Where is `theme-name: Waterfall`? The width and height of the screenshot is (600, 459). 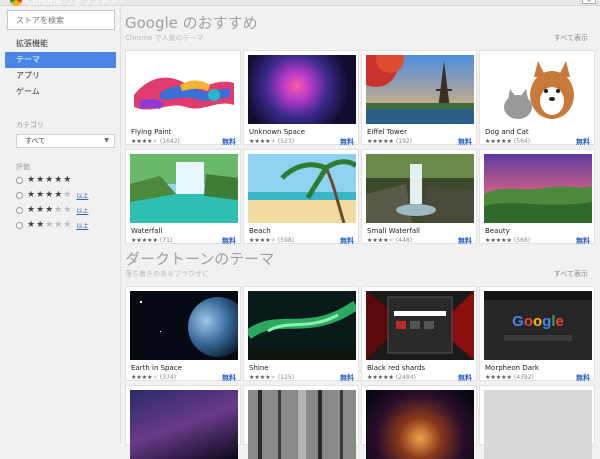
theme-name: Waterfall is located at coordinates (147, 231).